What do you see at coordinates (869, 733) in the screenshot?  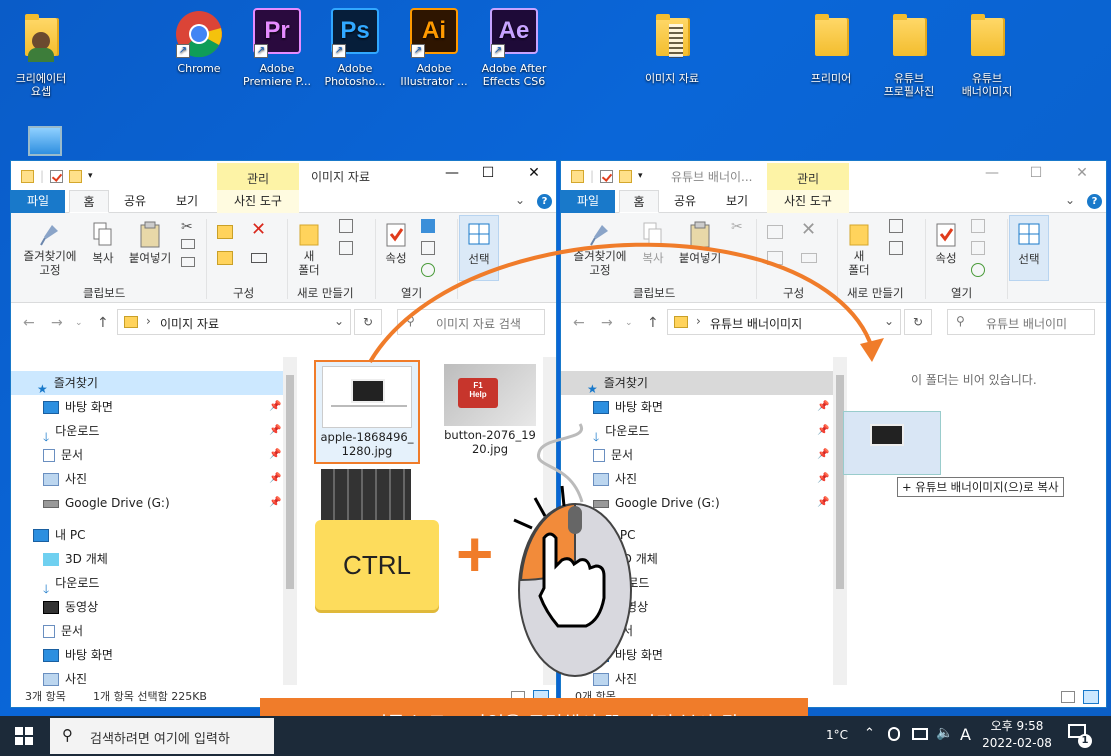 I see `tray-overflow-icon: ⌃` at bounding box center [869, 733].